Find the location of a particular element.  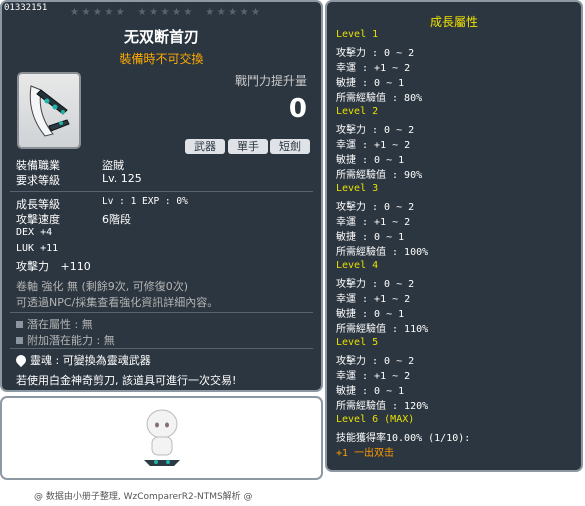

job-value: 盜賊 is located at coordinates (113, 165).